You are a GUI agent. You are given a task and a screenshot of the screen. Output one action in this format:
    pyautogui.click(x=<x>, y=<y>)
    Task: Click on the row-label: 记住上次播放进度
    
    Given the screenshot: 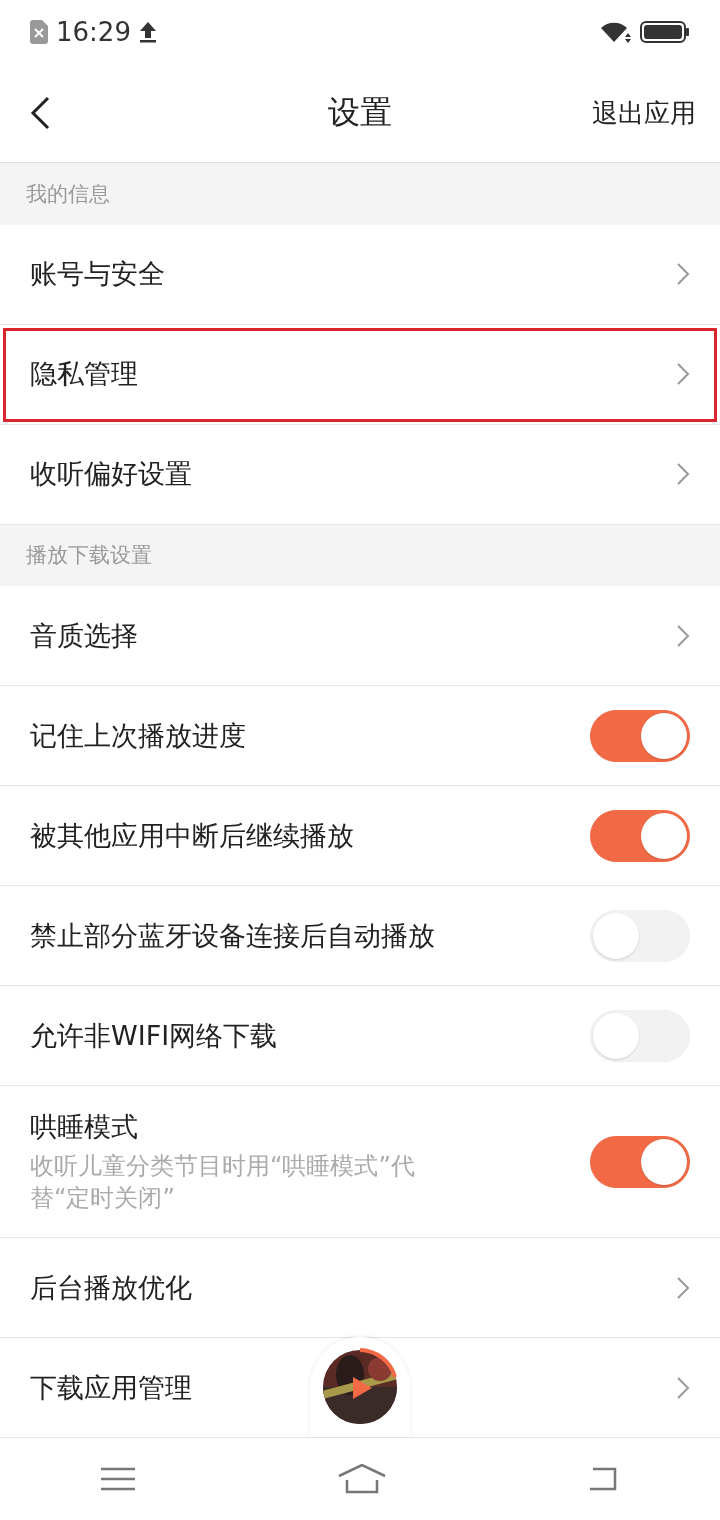 What is the action you would take?
    pyautogui.click(x=138, y=735)
    